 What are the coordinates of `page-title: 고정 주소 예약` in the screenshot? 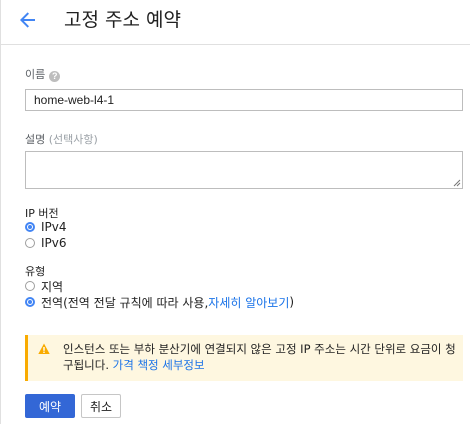 It's located at (122, 20).